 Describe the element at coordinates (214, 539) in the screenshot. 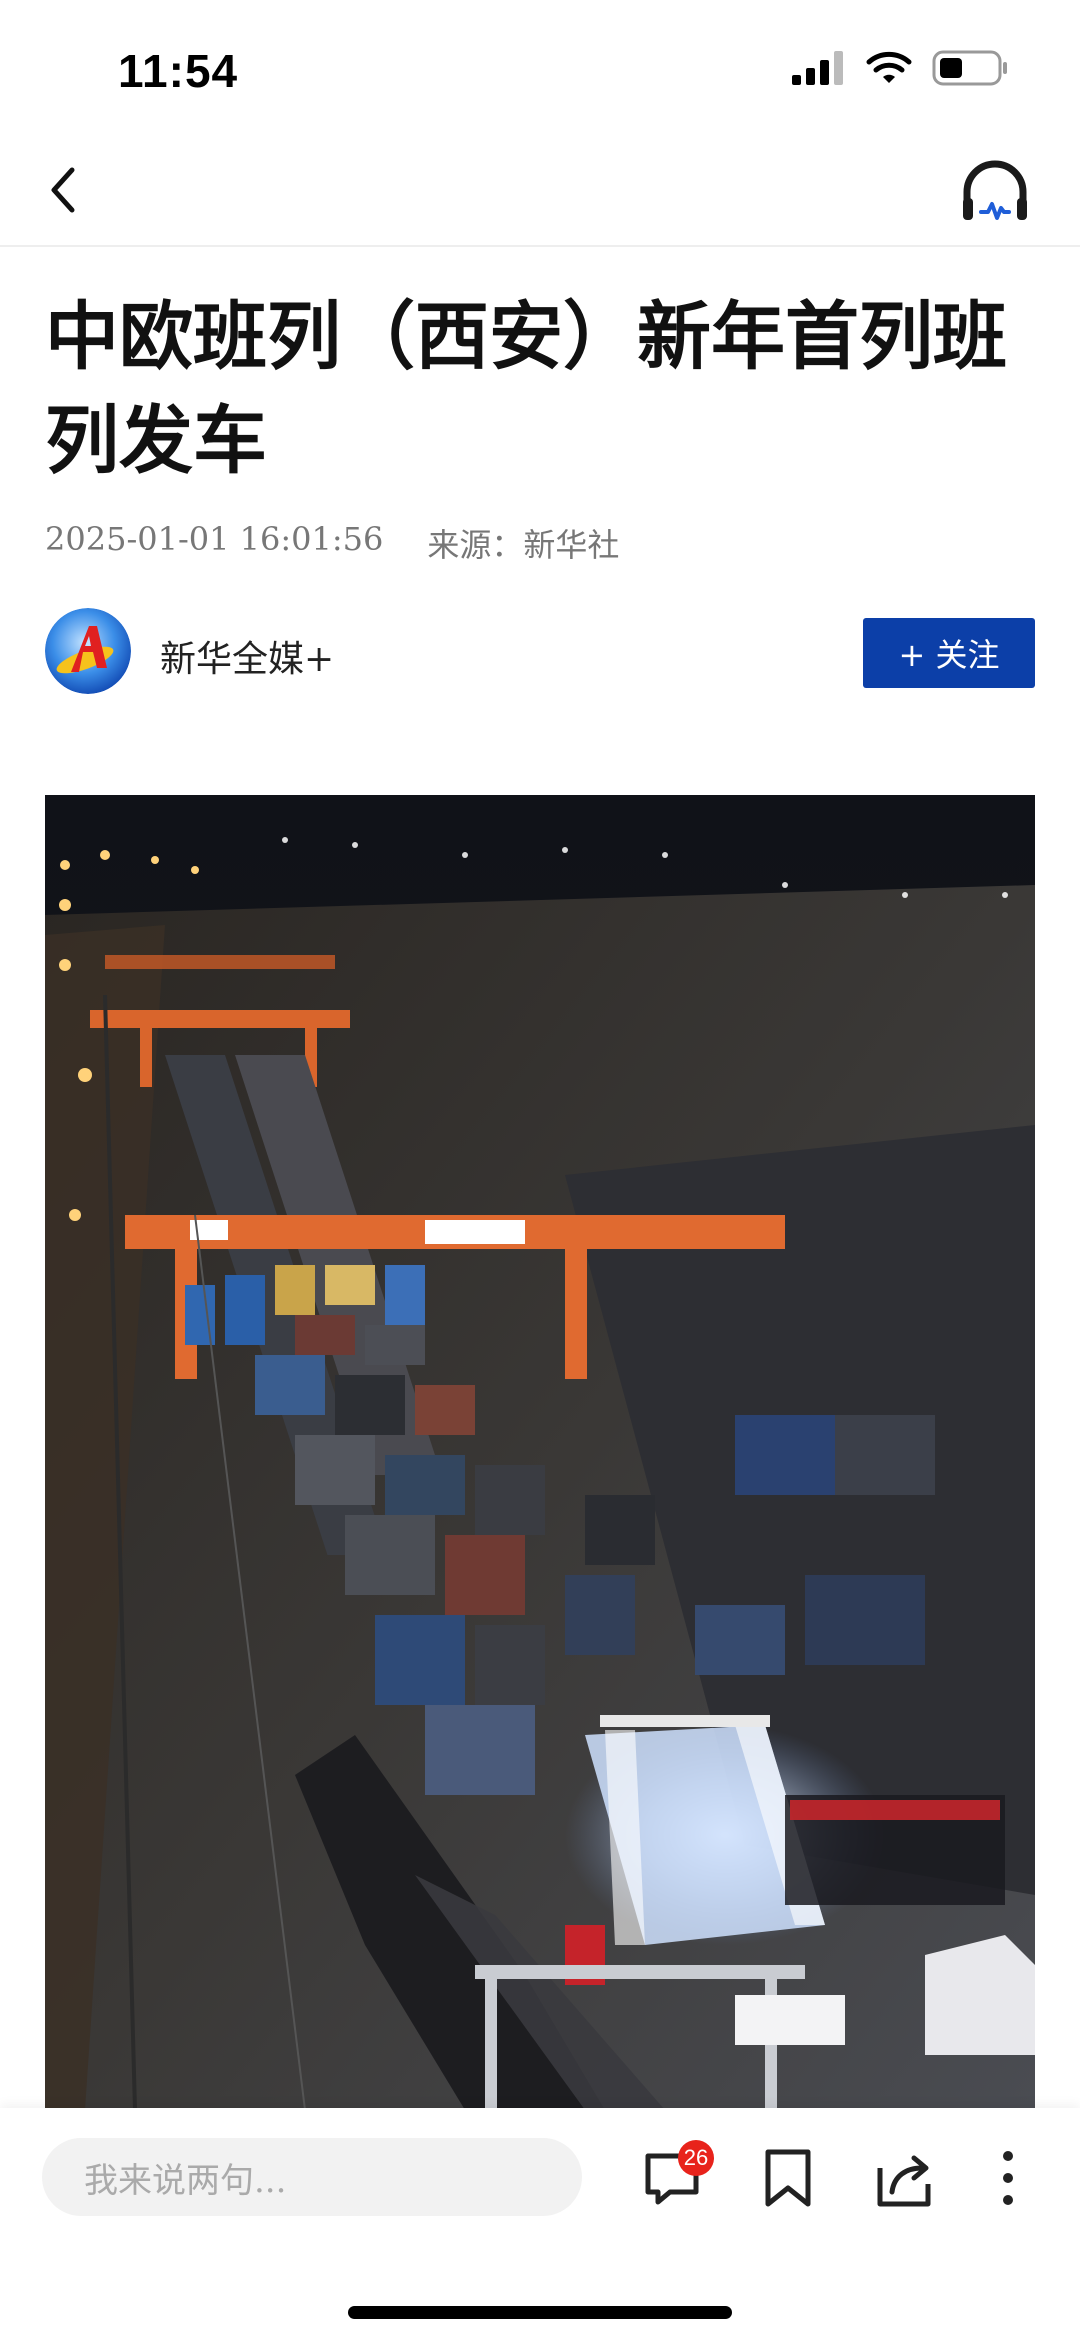

I see `publish-datetime: 2025-01-01 16:01:56` at that location.